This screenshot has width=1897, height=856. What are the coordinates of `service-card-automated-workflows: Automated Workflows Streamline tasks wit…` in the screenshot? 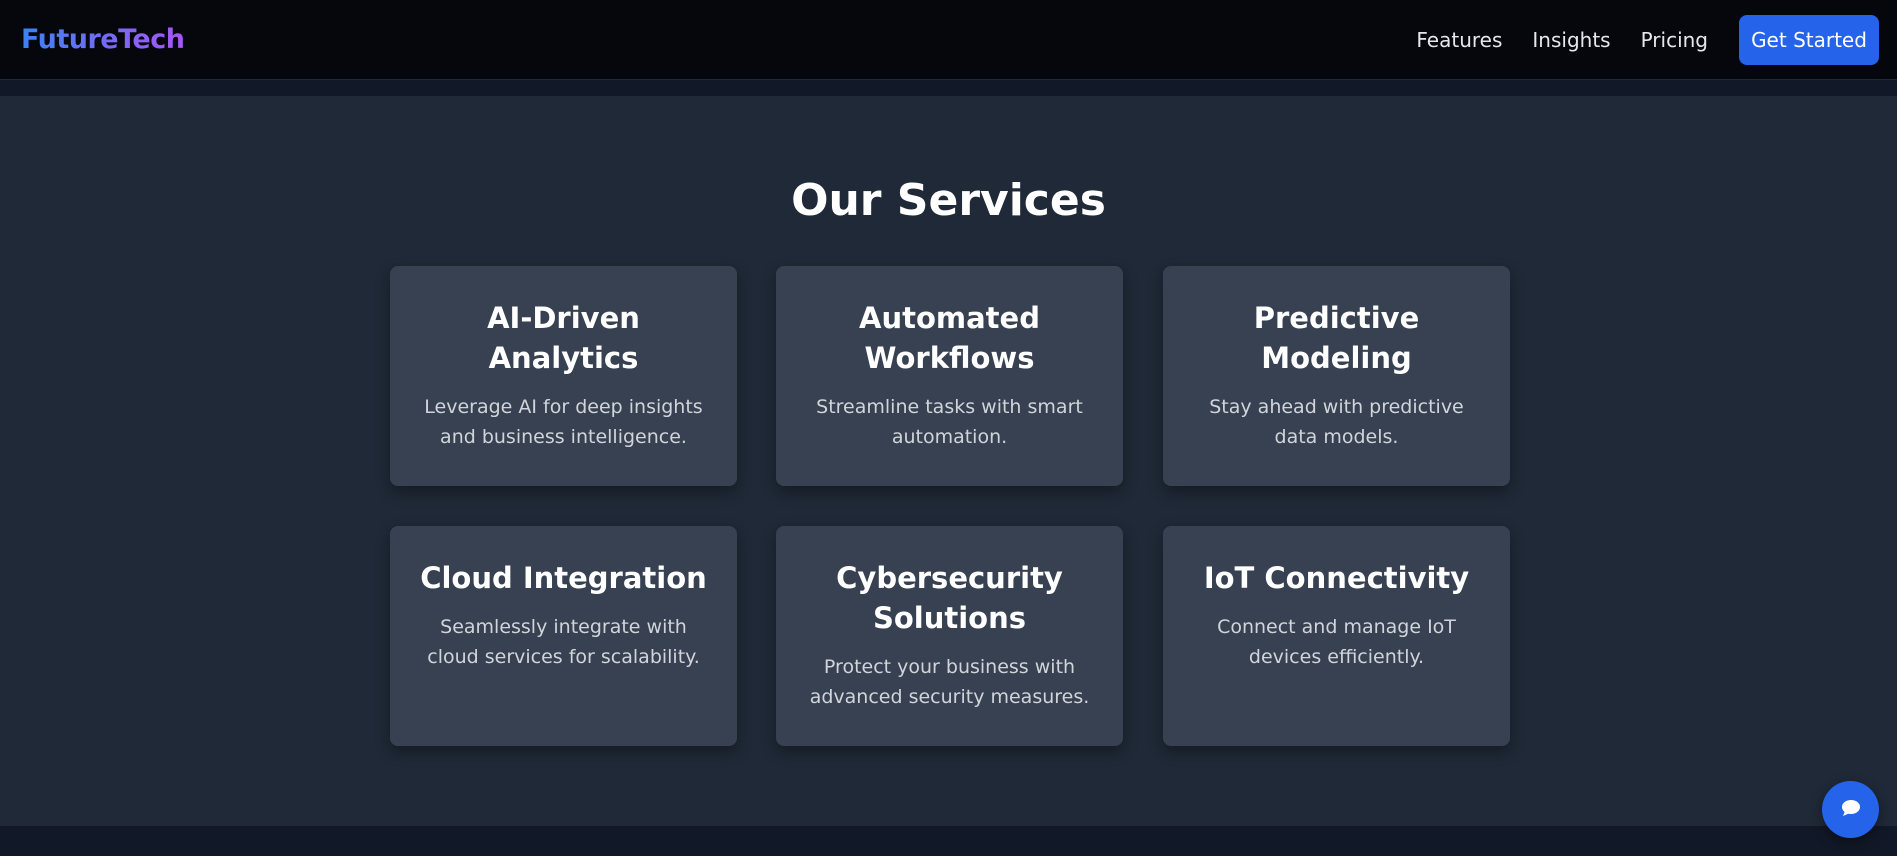 It's located at (949, 376).